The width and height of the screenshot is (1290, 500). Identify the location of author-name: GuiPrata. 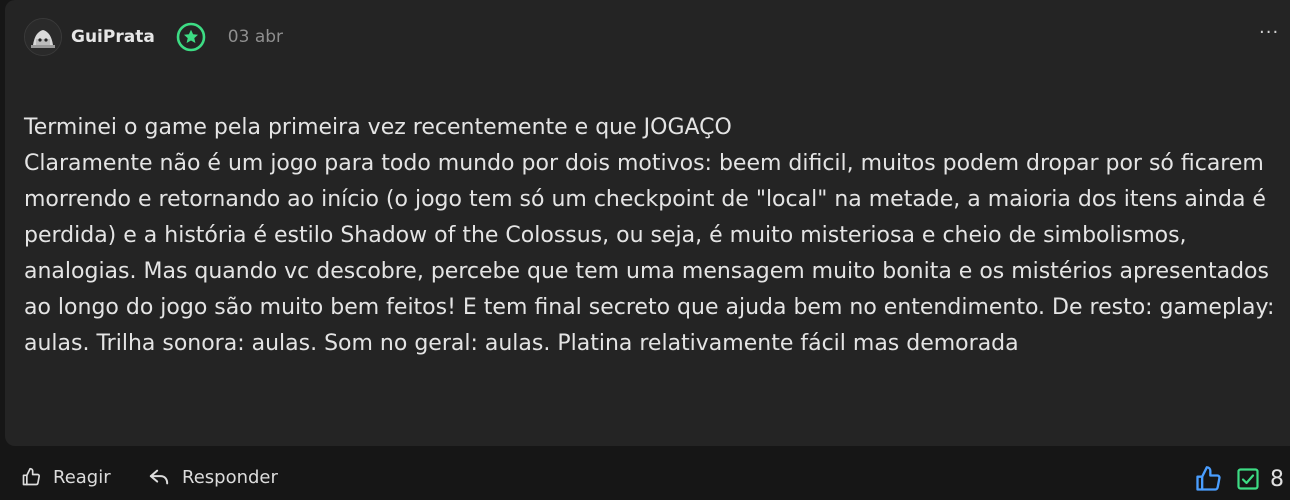
(113, 37).